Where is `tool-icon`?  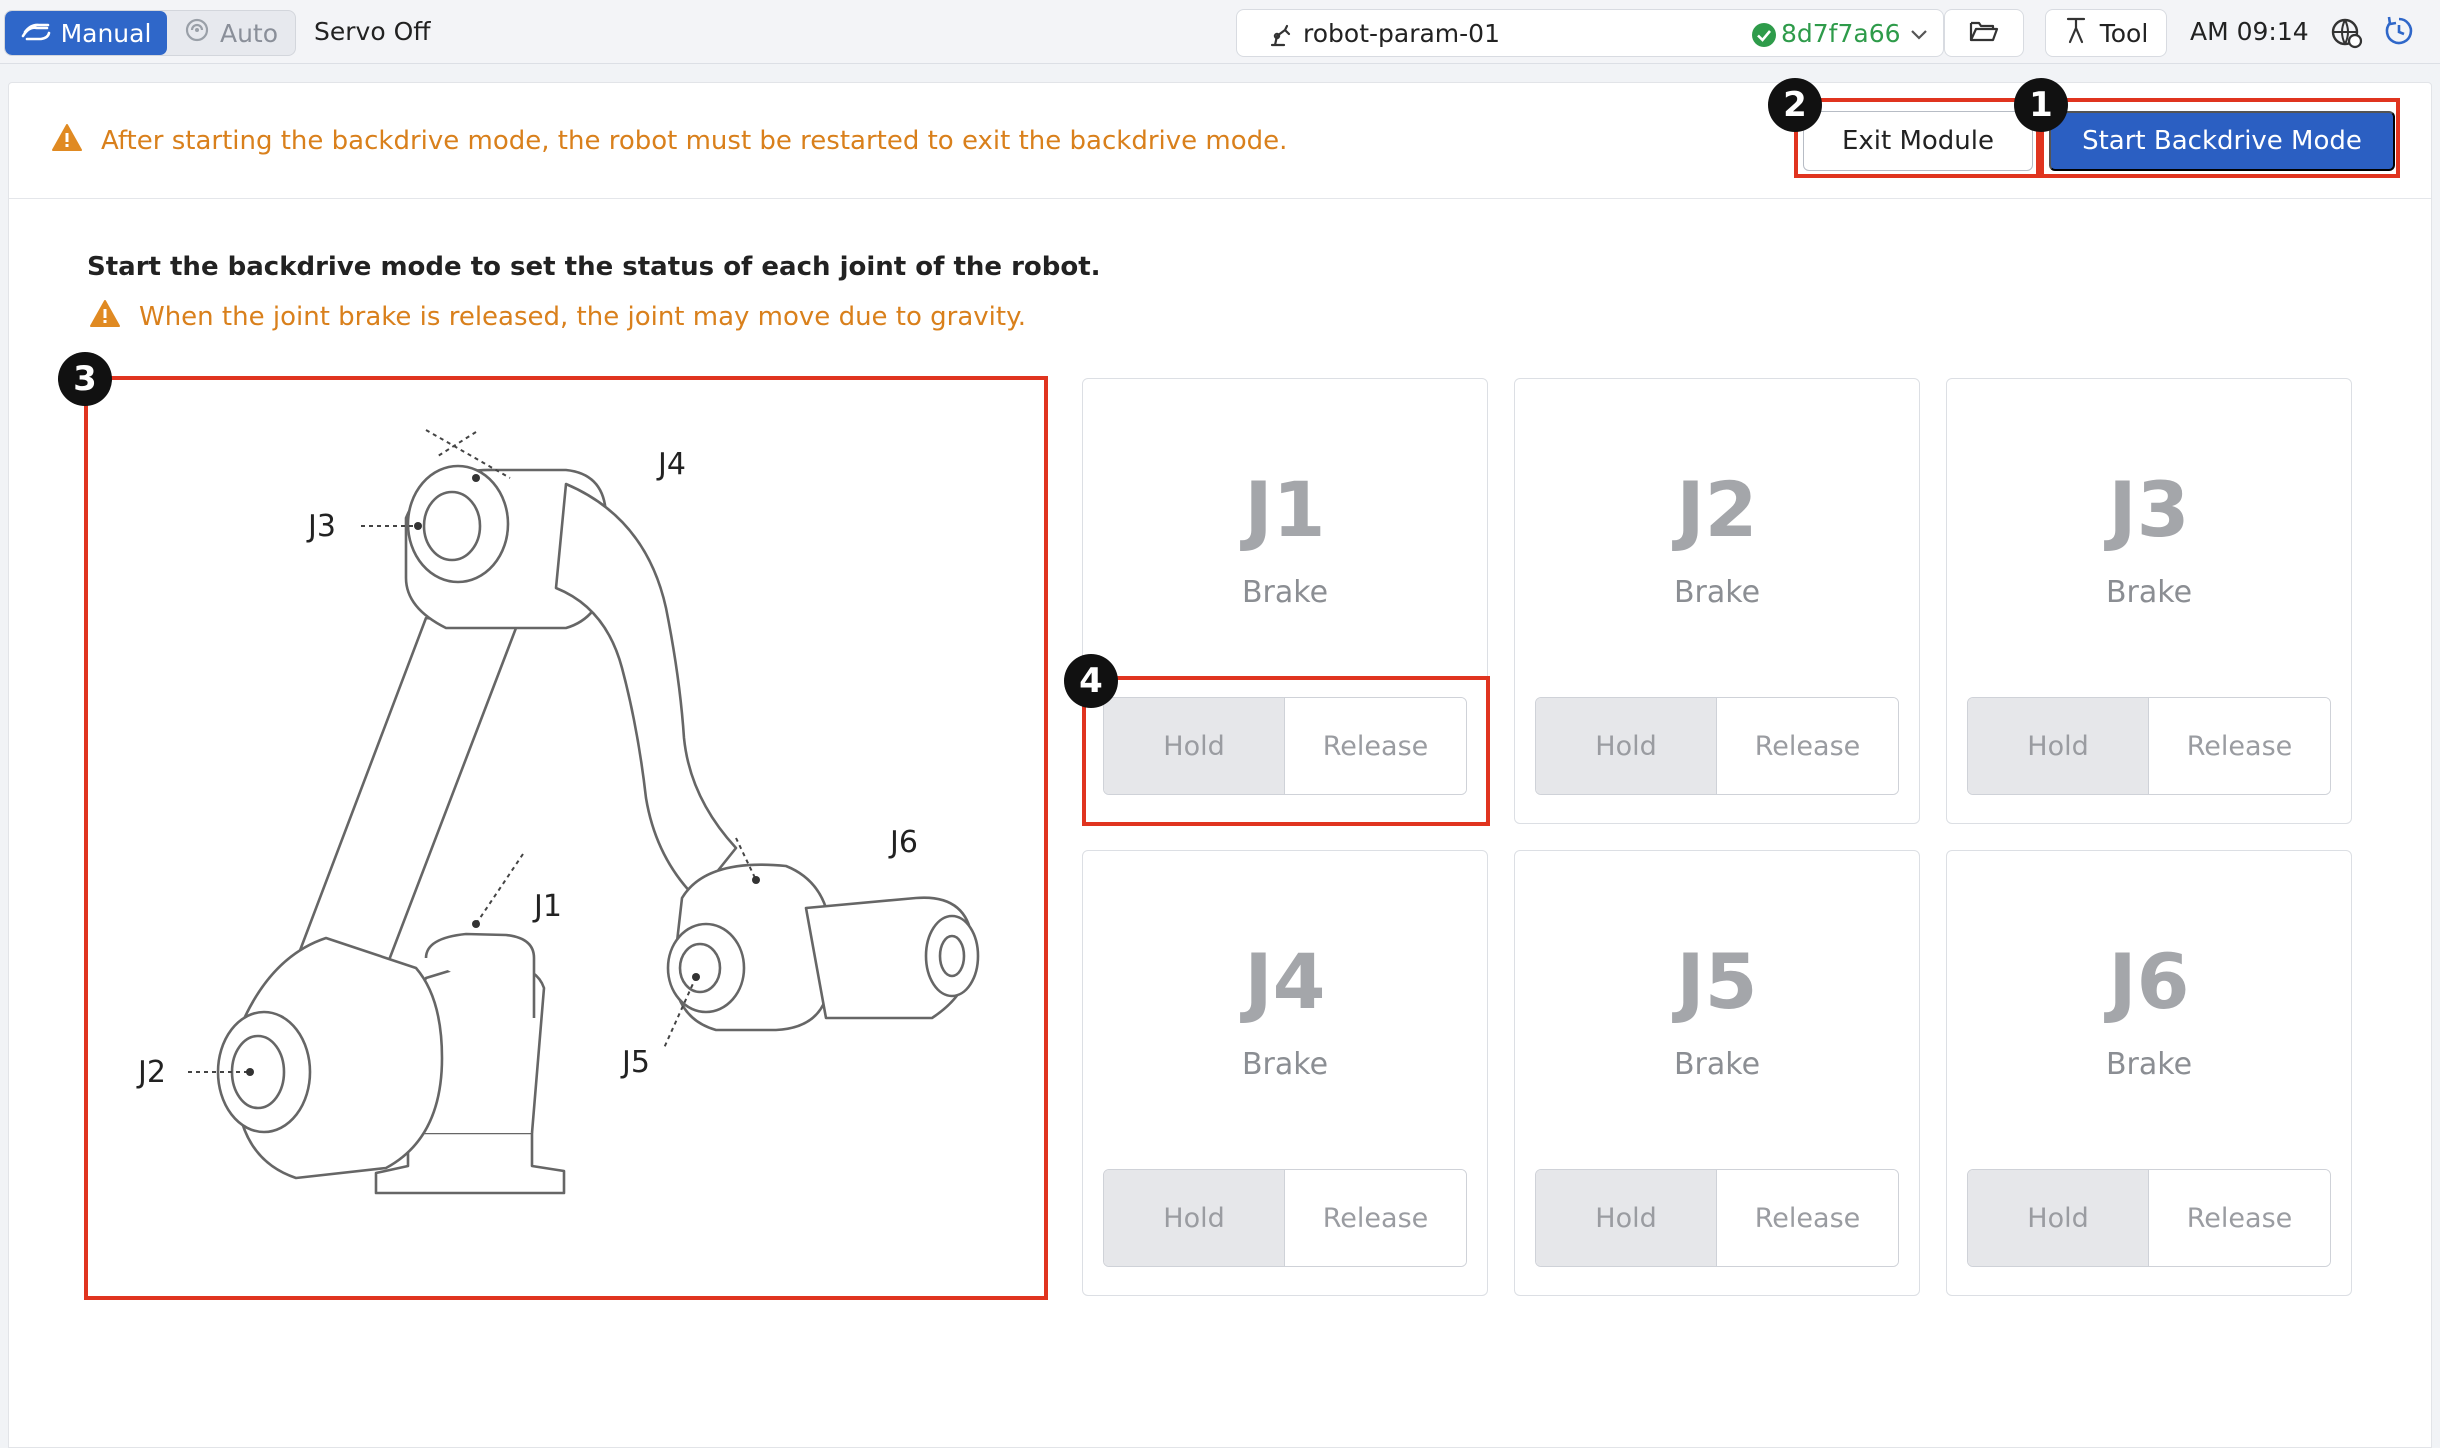
tool-icon is located at coordinates (2076, 33).